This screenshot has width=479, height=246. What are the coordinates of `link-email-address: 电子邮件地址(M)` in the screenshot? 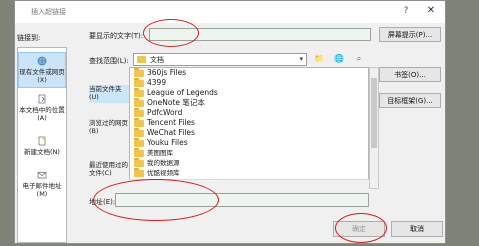 It's located at (42, 186).